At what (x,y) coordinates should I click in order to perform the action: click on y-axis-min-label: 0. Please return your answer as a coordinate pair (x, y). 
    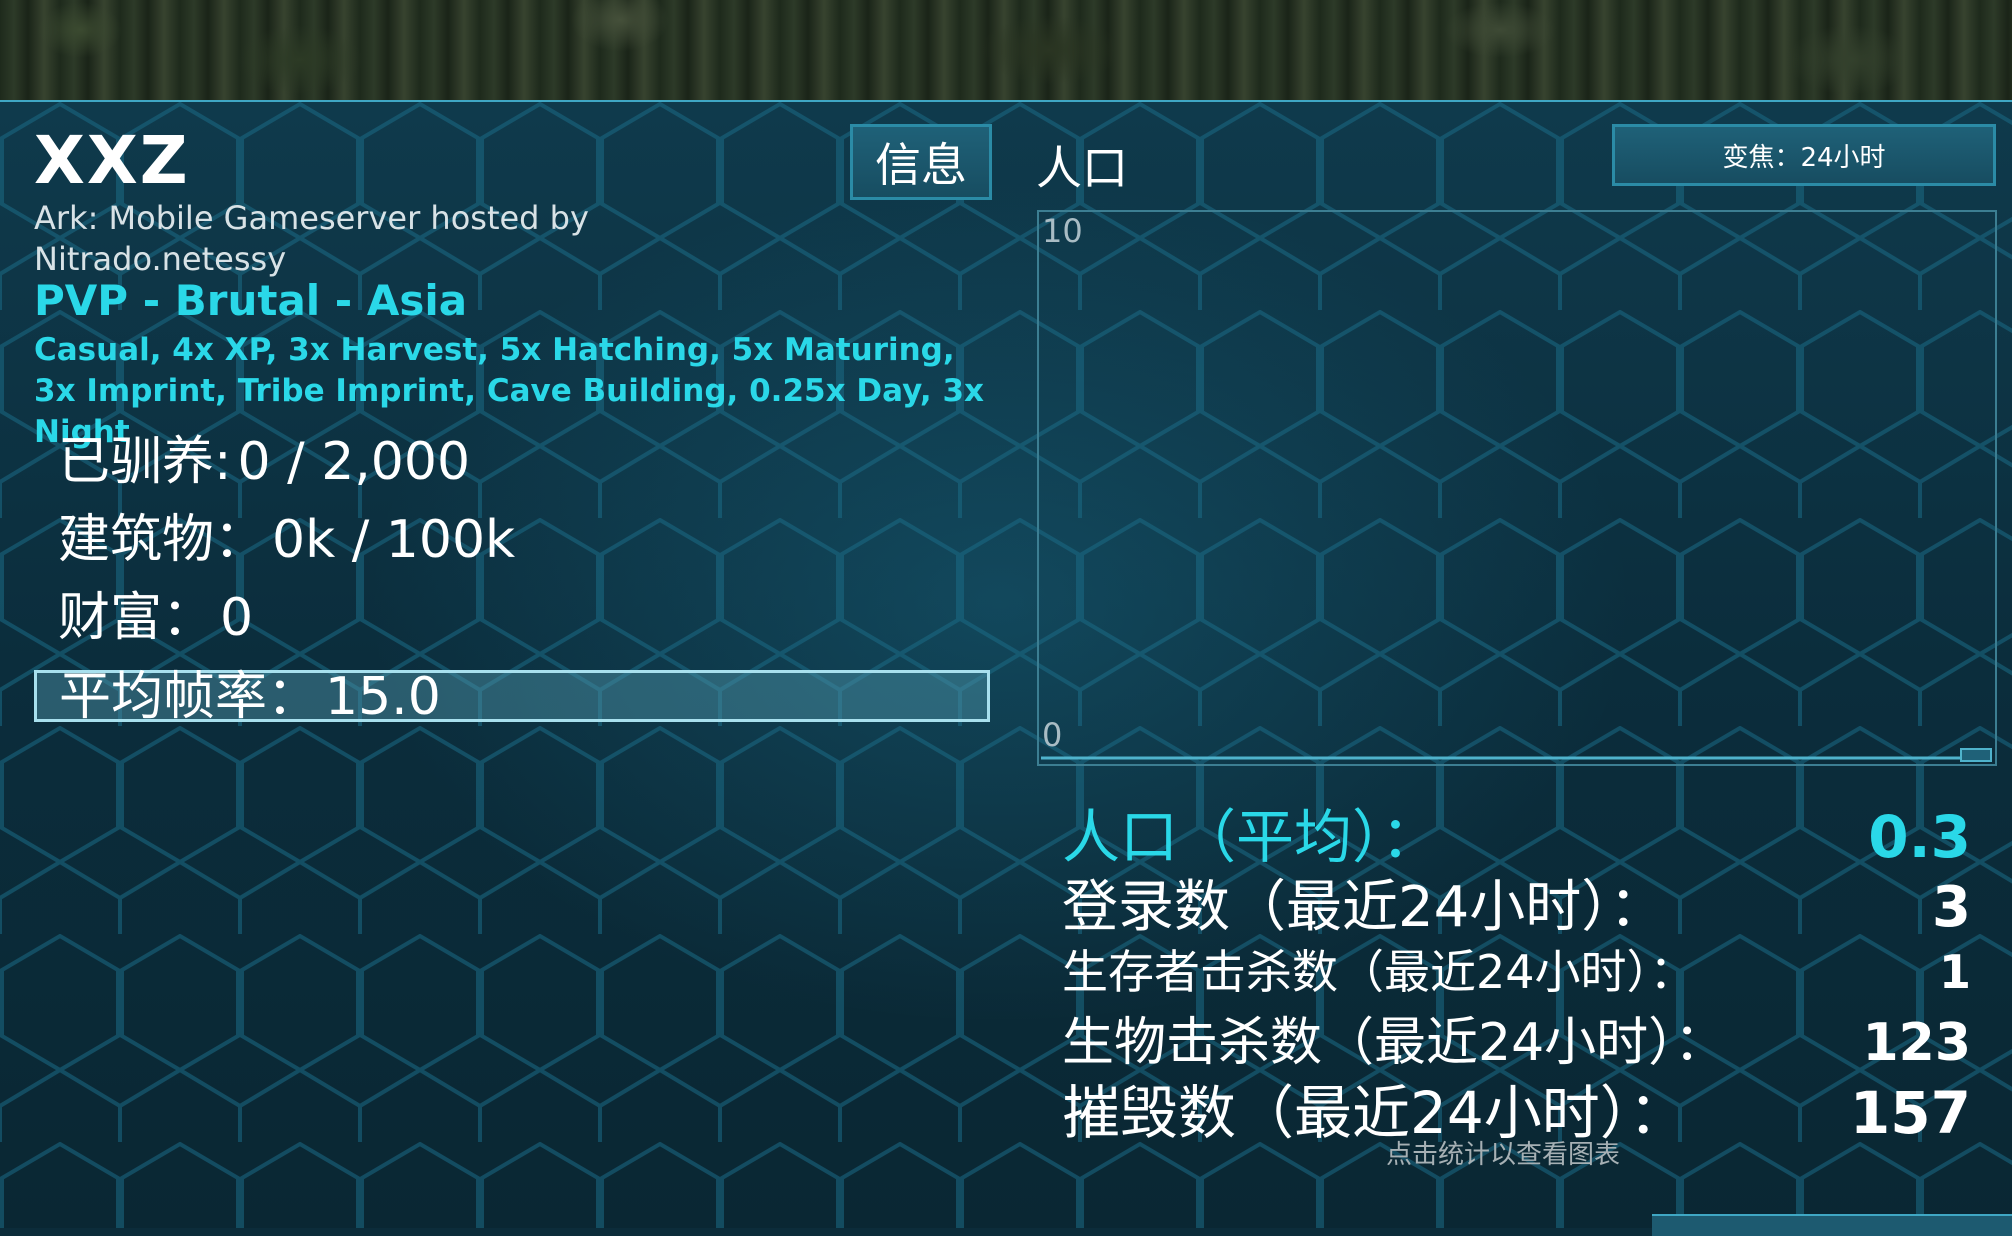
    Looking at the image, I should click on (1052, 735).